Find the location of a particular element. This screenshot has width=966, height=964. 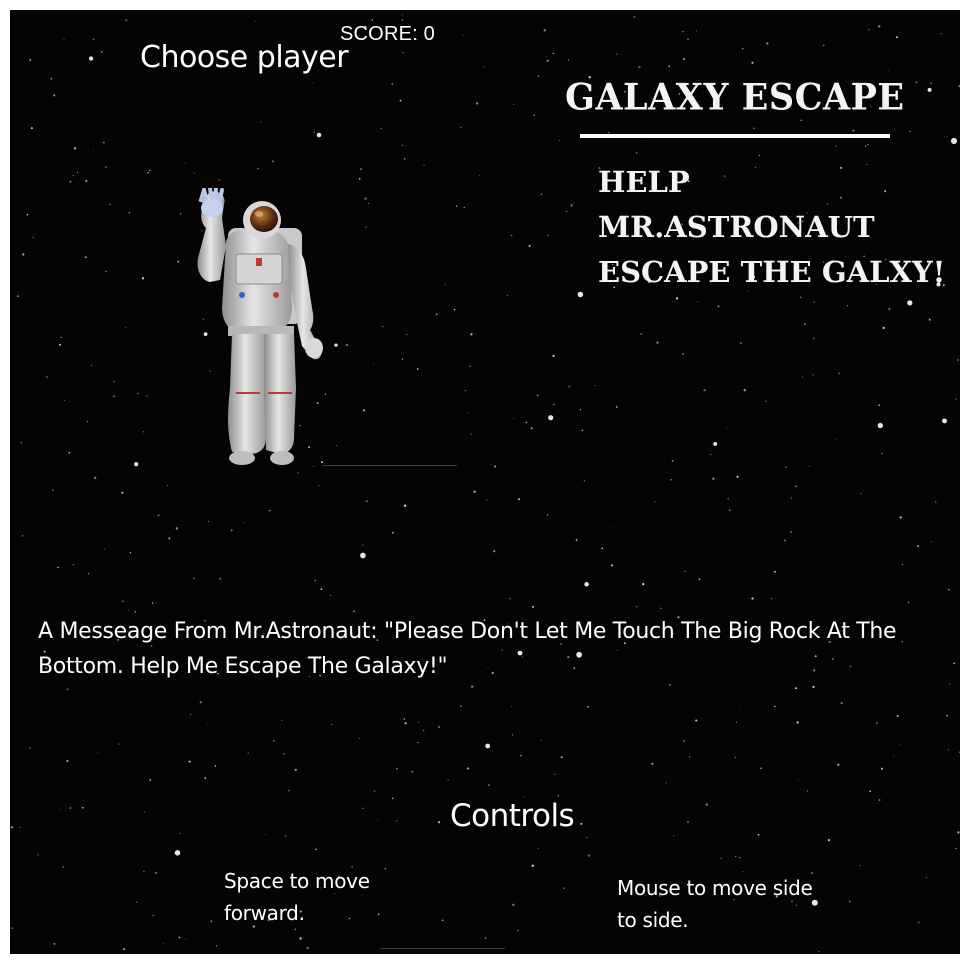

choose-player-label: Choose player is located at coordinates (244, 57).